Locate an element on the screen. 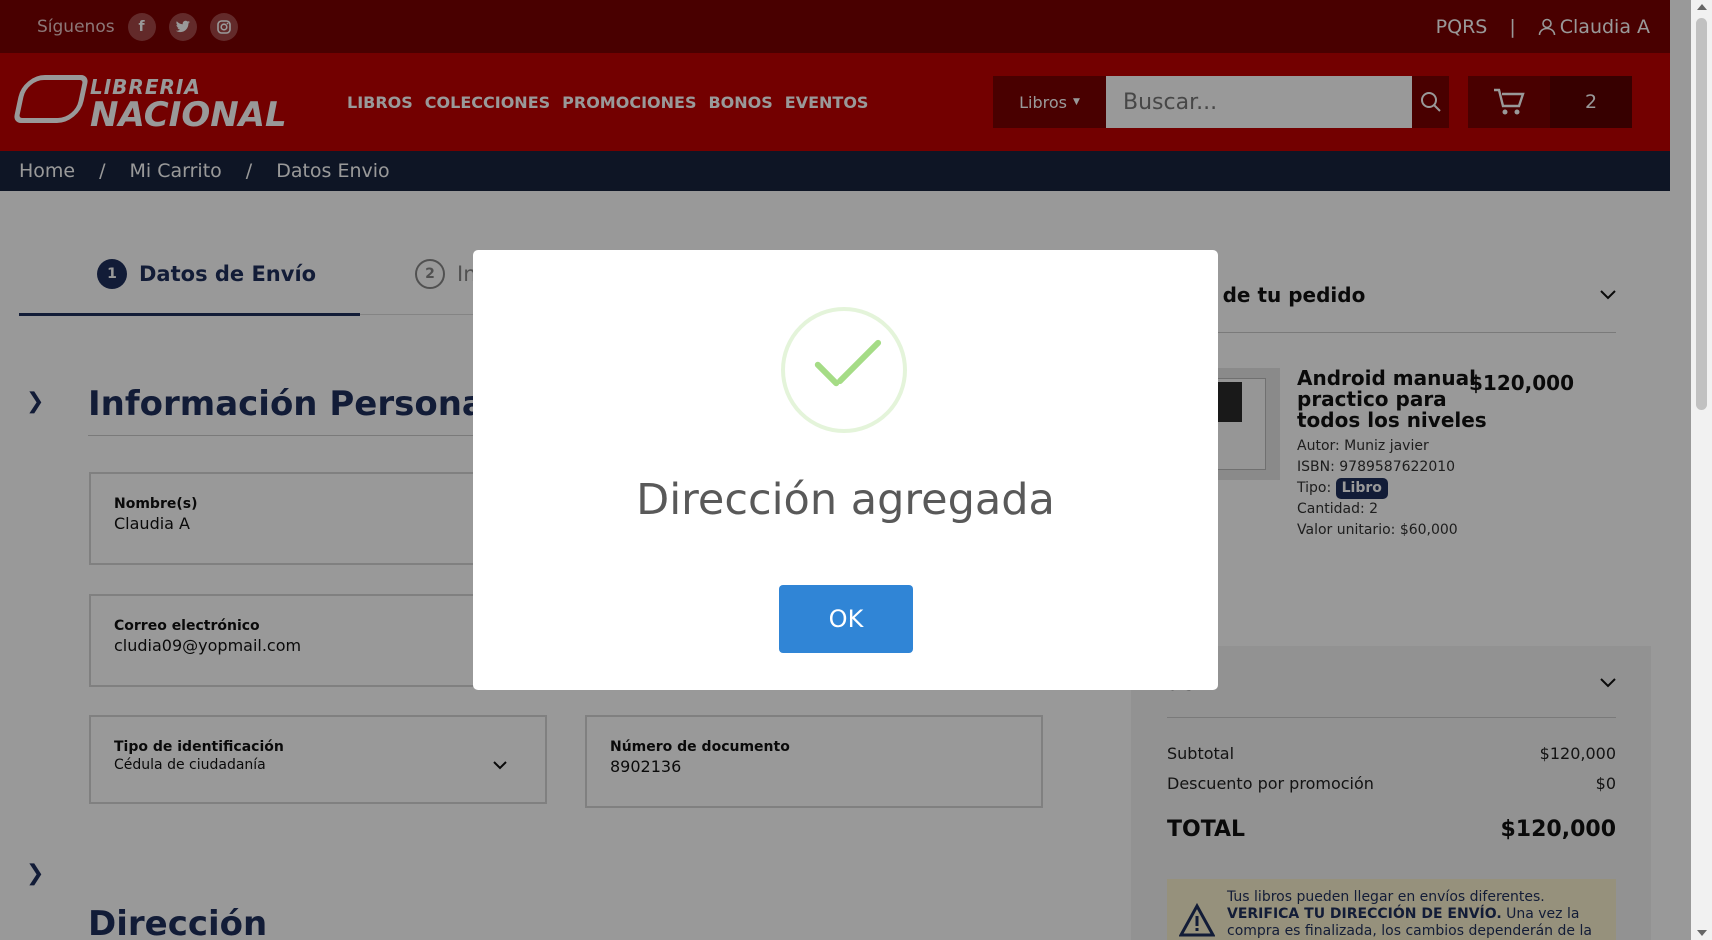  scroll-down-arrow-icon is located at coordinates (1702, 933).